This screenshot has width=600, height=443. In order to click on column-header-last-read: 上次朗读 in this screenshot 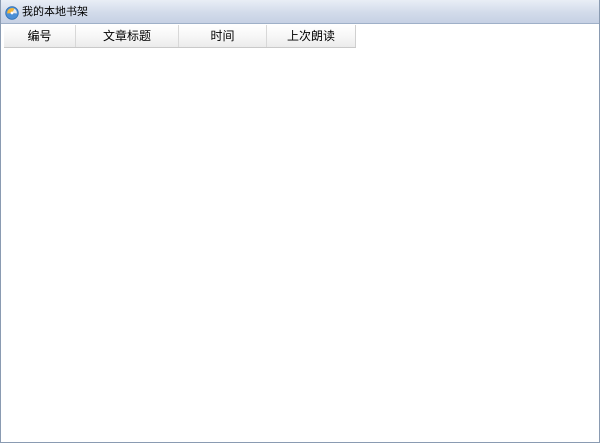, I will do `click(311, 36)`.